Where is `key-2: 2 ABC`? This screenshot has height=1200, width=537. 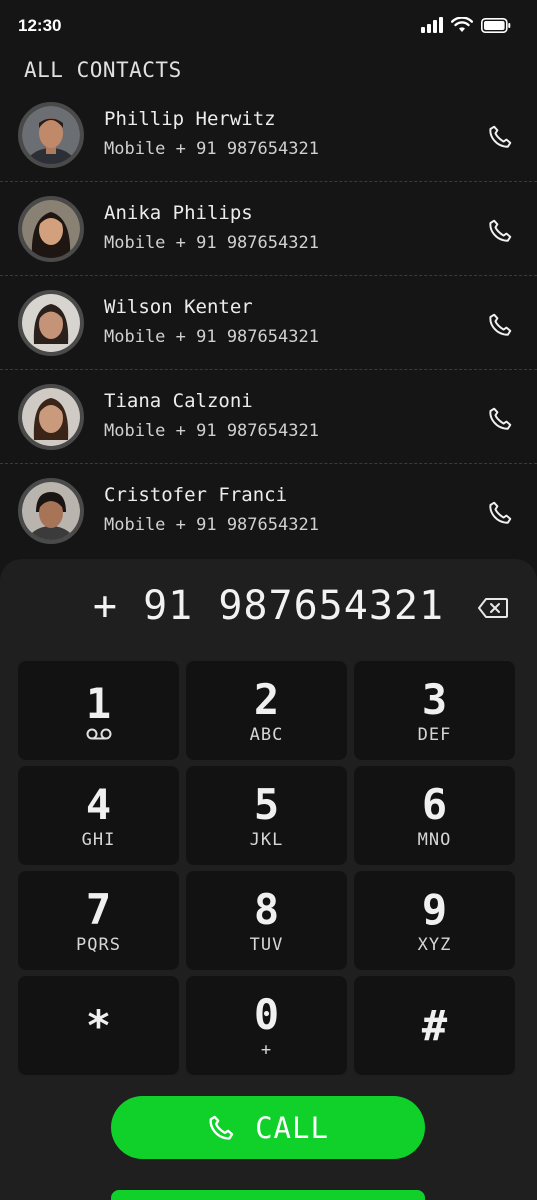
key-2: 2 ABC is located at coordinates (266, 710).